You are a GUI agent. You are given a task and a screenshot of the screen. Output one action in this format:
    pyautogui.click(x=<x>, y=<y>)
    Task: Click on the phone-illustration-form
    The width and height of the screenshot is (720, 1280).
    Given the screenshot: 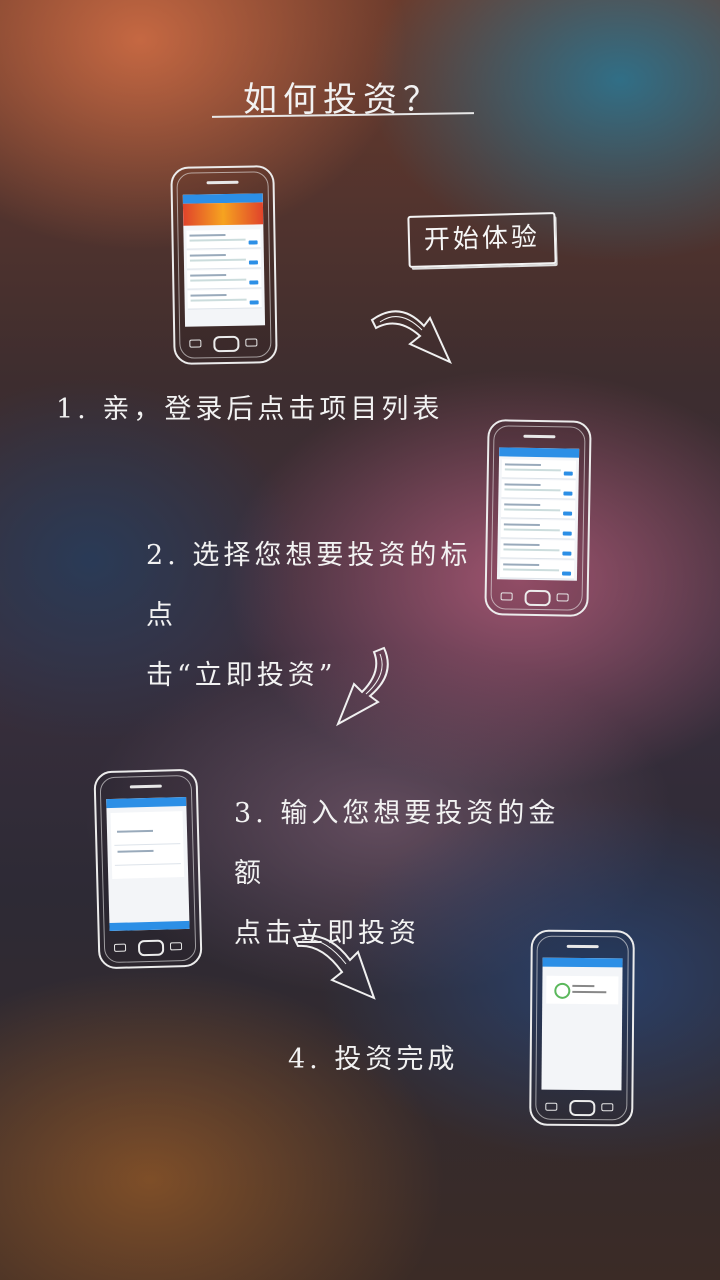 What is the action you would take?
    pyautogui.click(x=148, y=869)
    